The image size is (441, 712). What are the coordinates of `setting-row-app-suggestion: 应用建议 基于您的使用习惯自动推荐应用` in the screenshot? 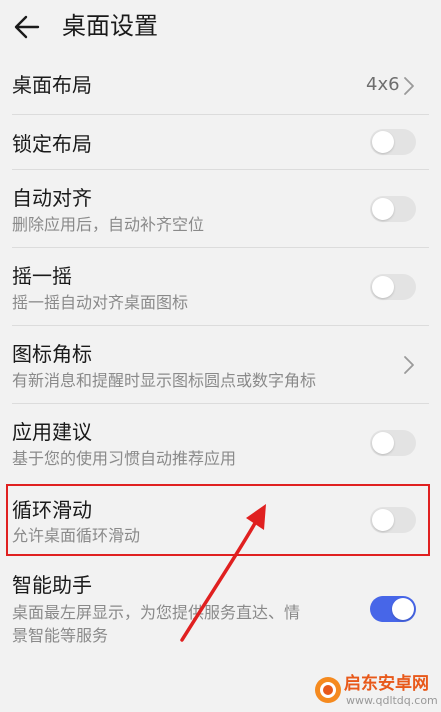 It's located at (220, 443).